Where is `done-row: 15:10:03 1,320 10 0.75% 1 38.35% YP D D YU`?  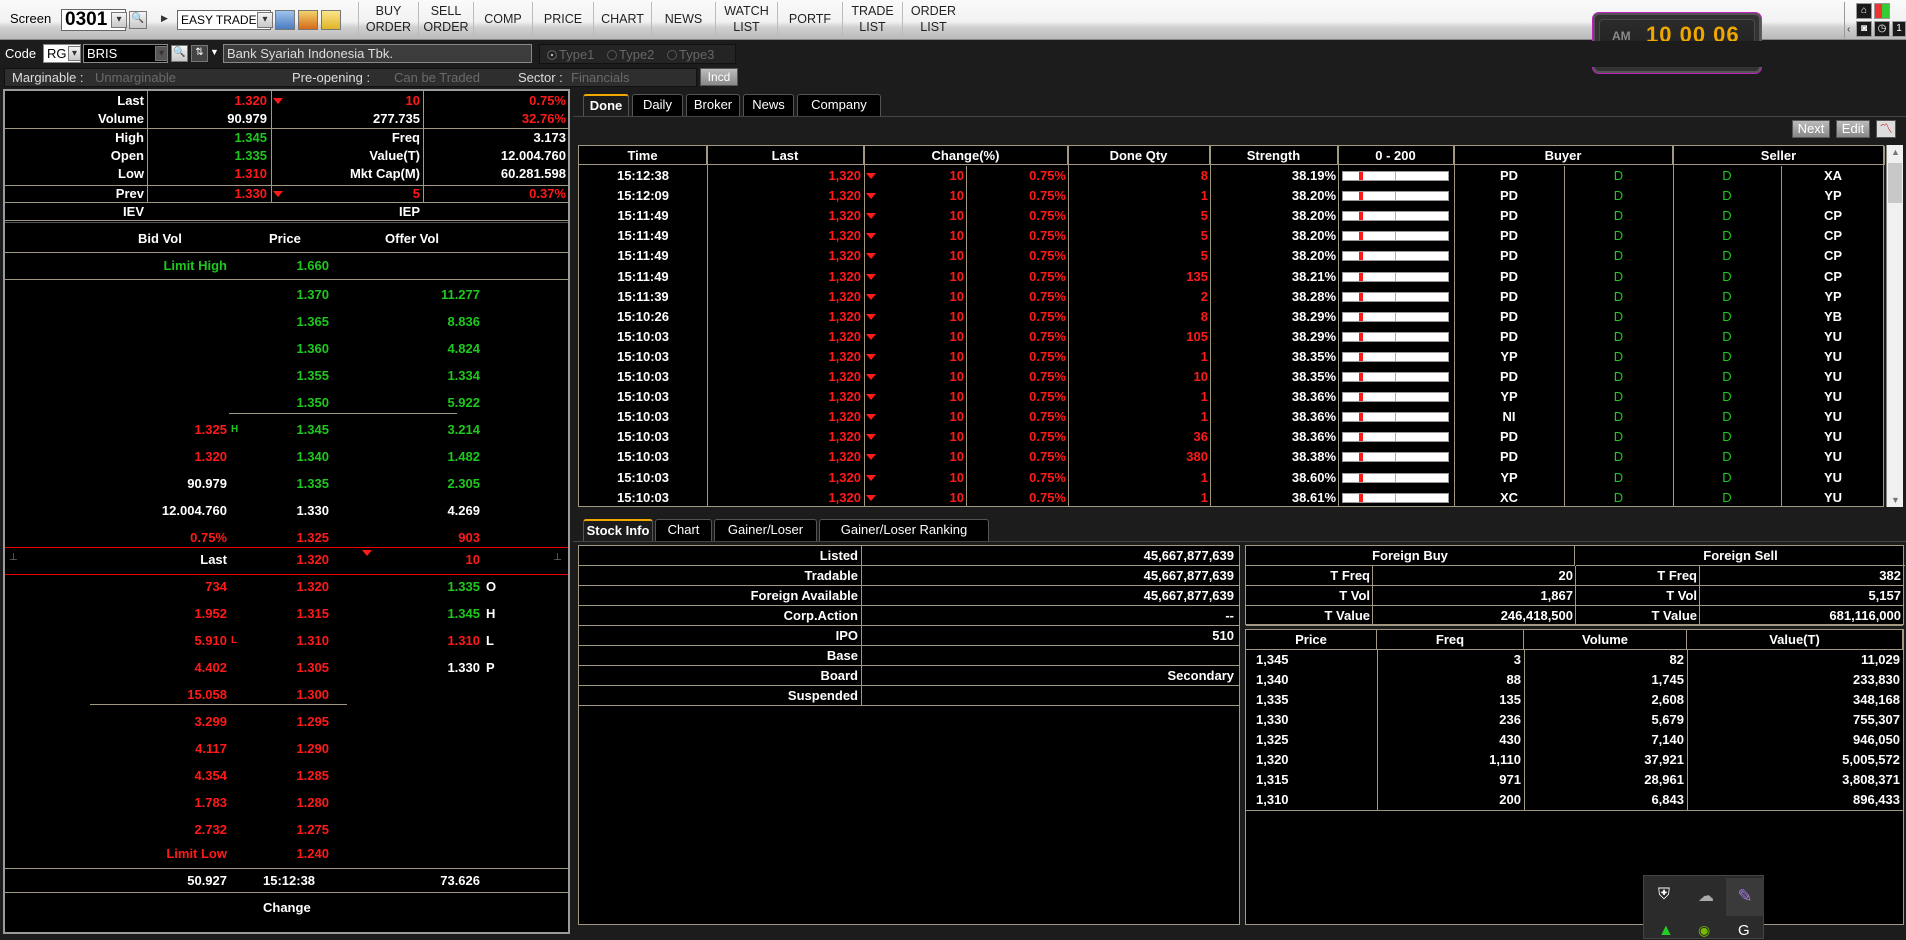
done-row: 15:10:03 1,320 10 0.75% 1 38.35% YP D D YU is located at coordinates (1232, 357).